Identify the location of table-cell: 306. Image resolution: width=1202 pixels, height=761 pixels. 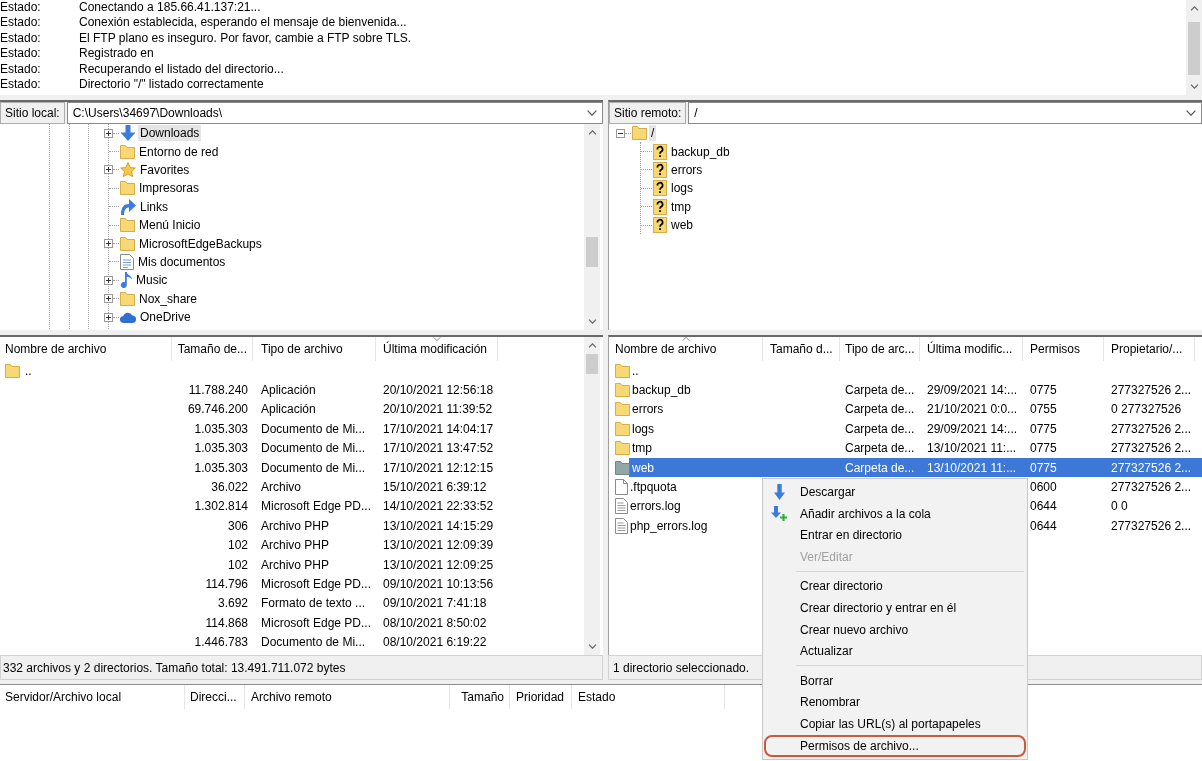
(237, 525).